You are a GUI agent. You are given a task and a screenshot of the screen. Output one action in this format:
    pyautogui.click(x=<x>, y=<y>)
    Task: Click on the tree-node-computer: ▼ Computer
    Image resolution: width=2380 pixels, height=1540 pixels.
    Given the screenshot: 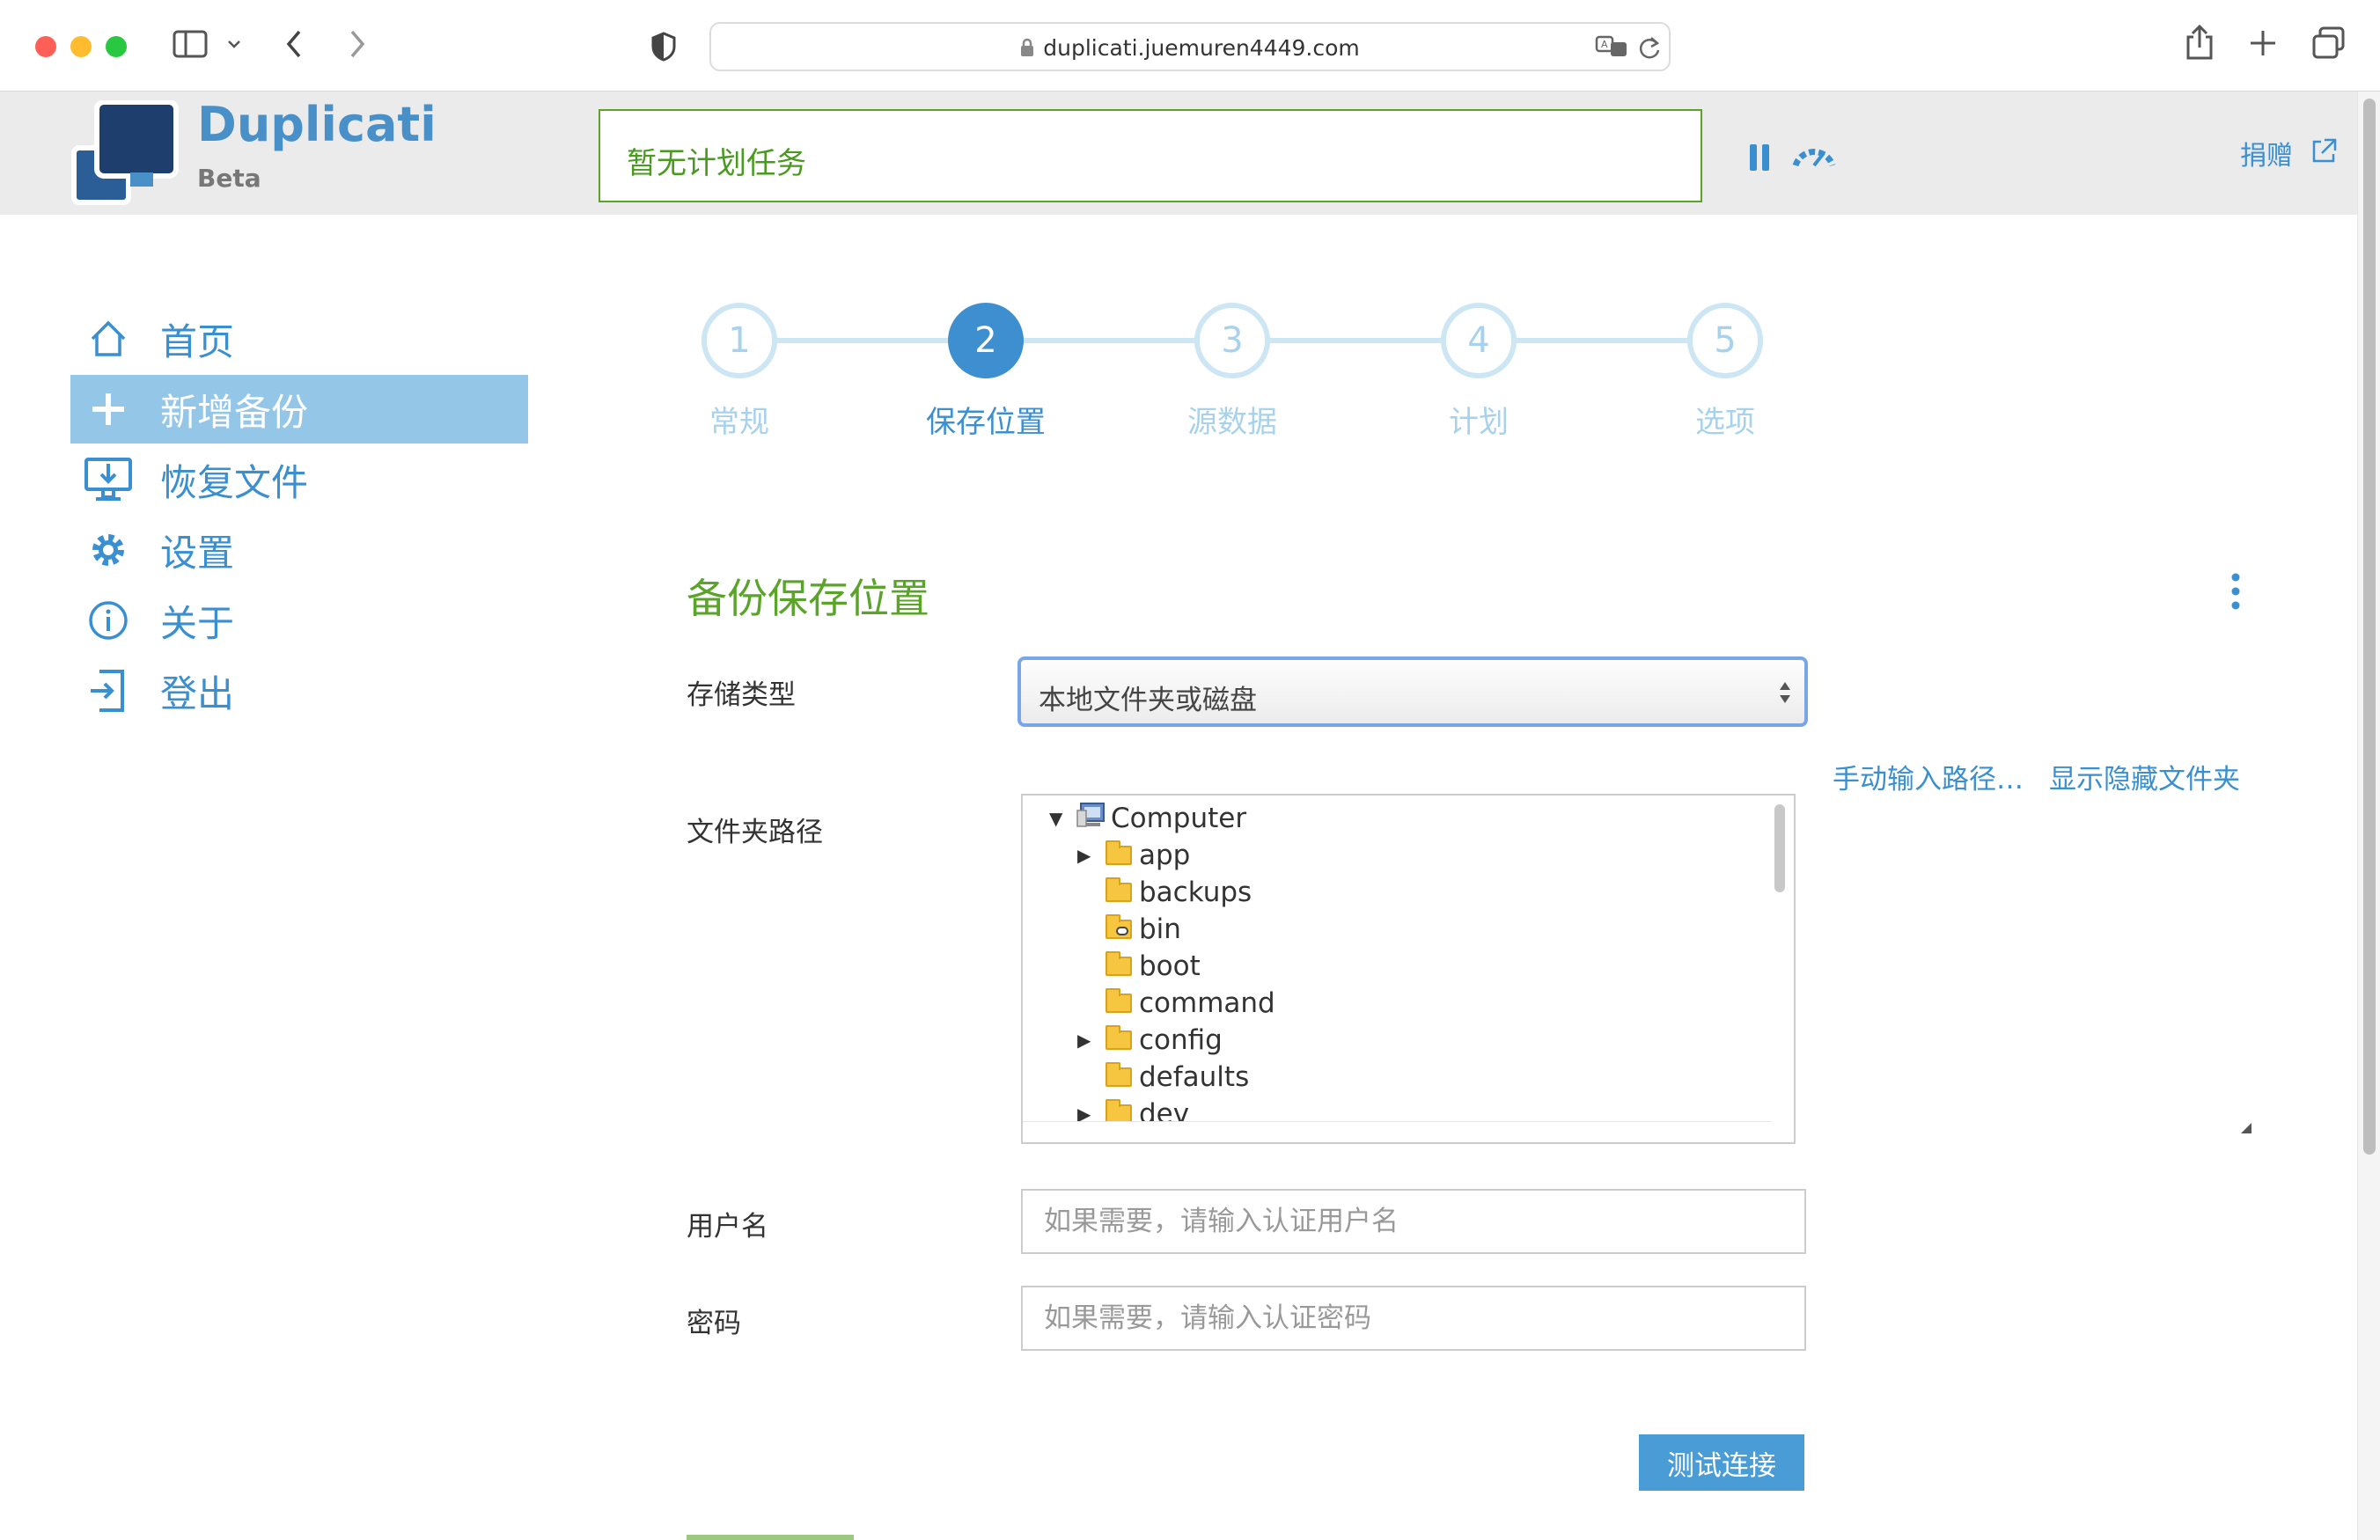 What is the action you would take?
    pyautogui.click(x=1147, y=819)
    